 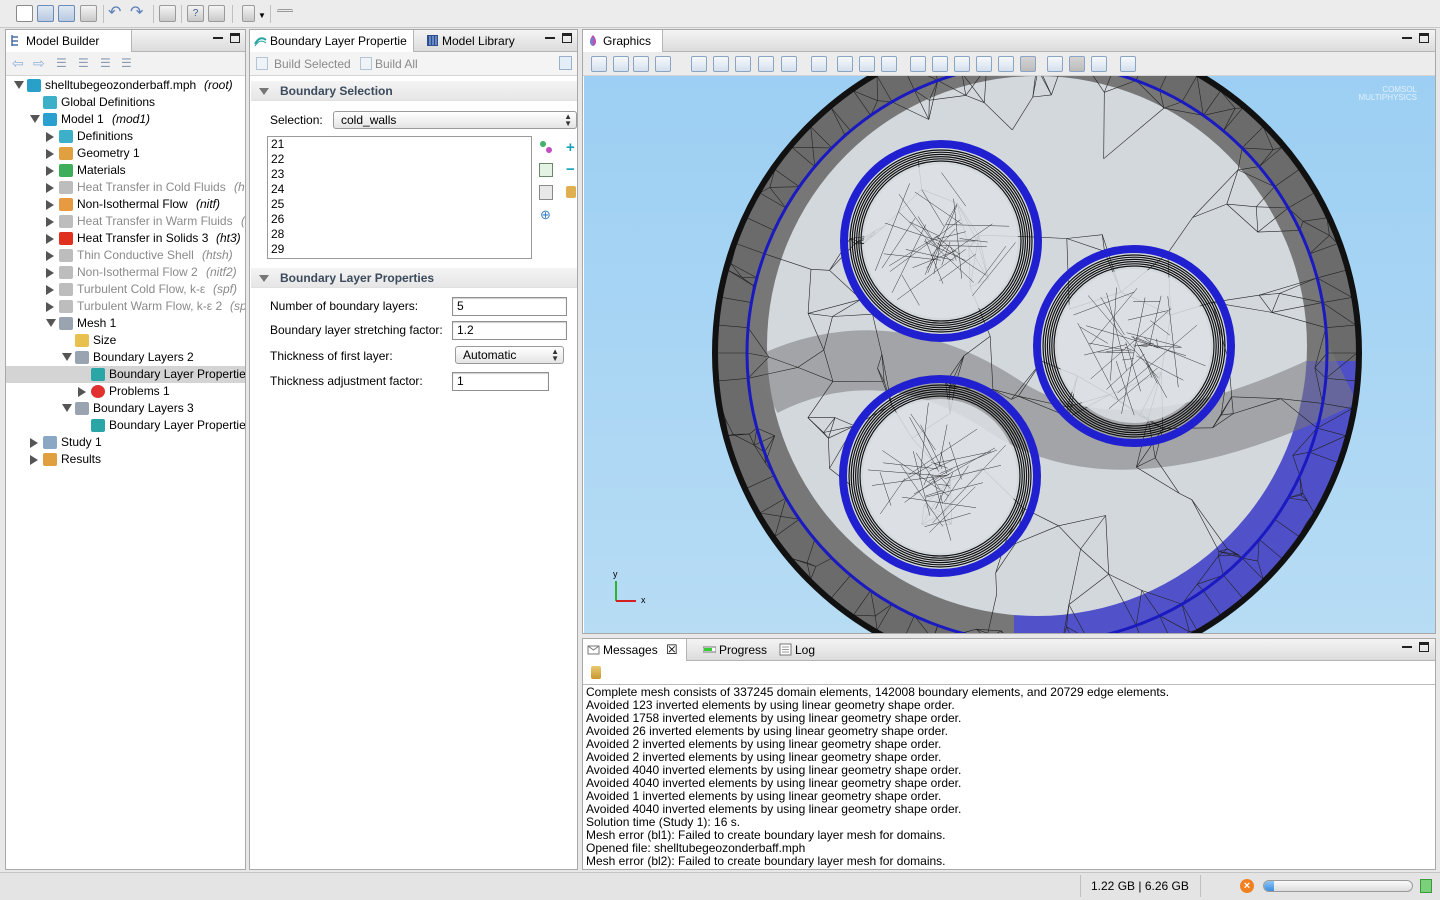 I want to click on build-all-button: Build All, so click(x=396, y=64).